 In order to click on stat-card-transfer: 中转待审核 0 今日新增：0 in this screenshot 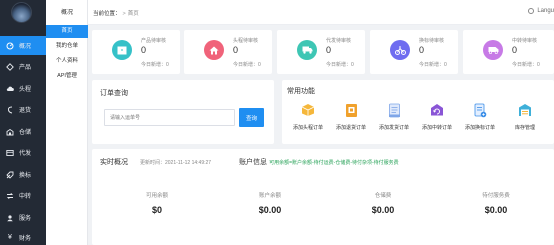, I will do `click(508, 52)`.